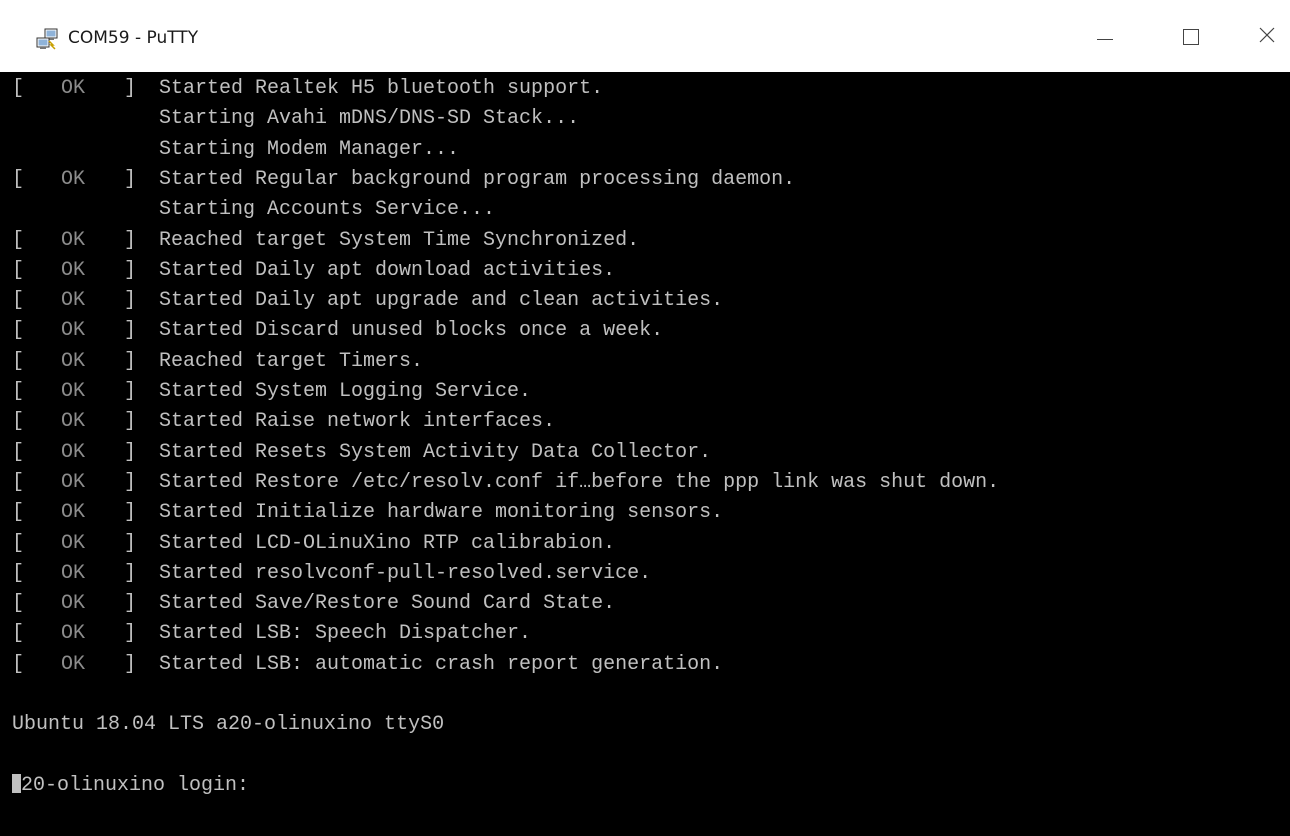 This screenshot has height=836, width=1290. Describe the element at coordinates (291, 361) in the screenshot. I see `log-message: Reached target Timers.` at that location.